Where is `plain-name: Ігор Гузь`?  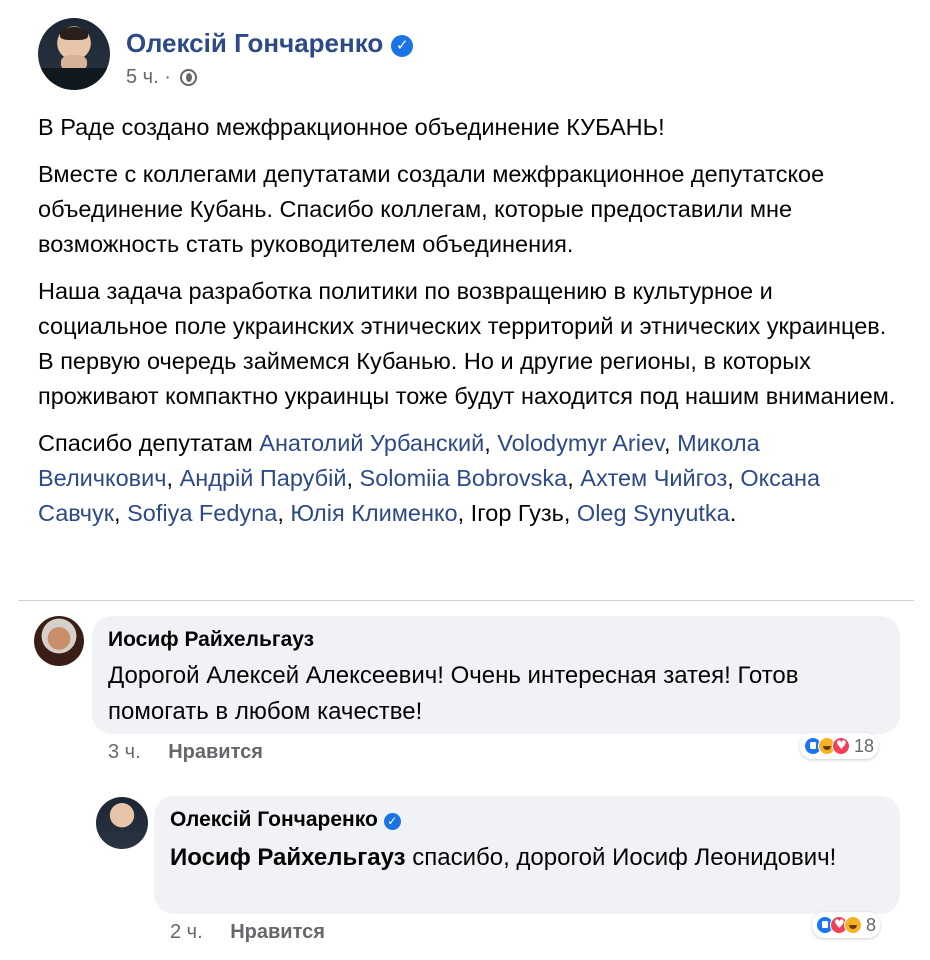 plain-name: Ігор Гузь is located at coordinates (517, 513).